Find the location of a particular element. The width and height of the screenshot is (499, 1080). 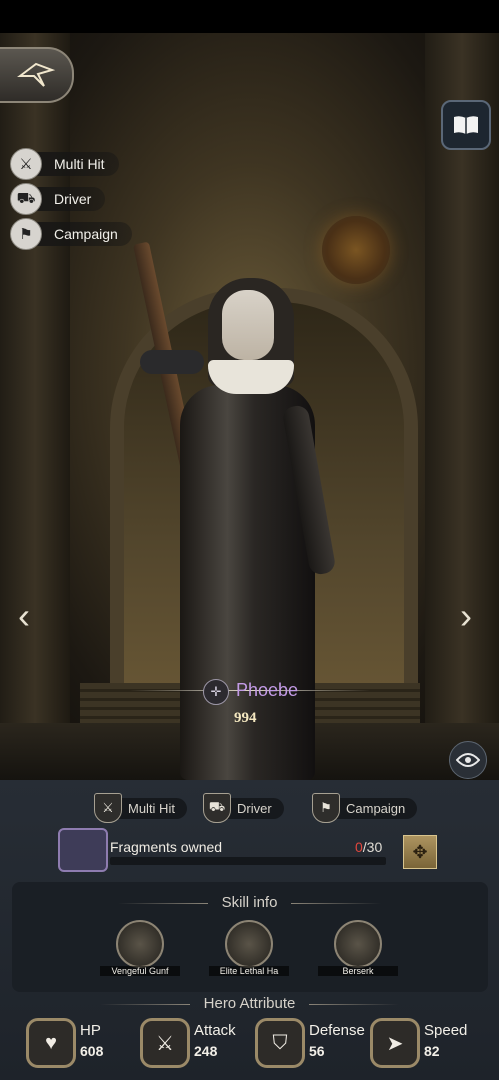

chip-label: Campaign is located at coordinates (377, 808).